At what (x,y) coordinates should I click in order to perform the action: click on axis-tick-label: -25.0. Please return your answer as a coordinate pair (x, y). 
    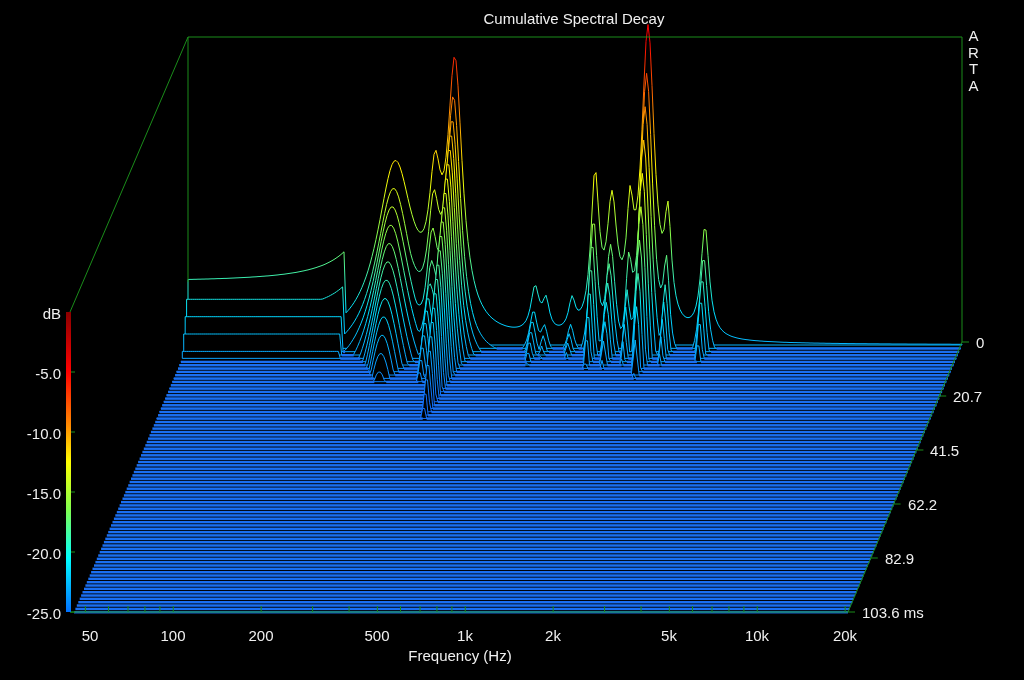
    Looking at the image, I should click on (43, 614).